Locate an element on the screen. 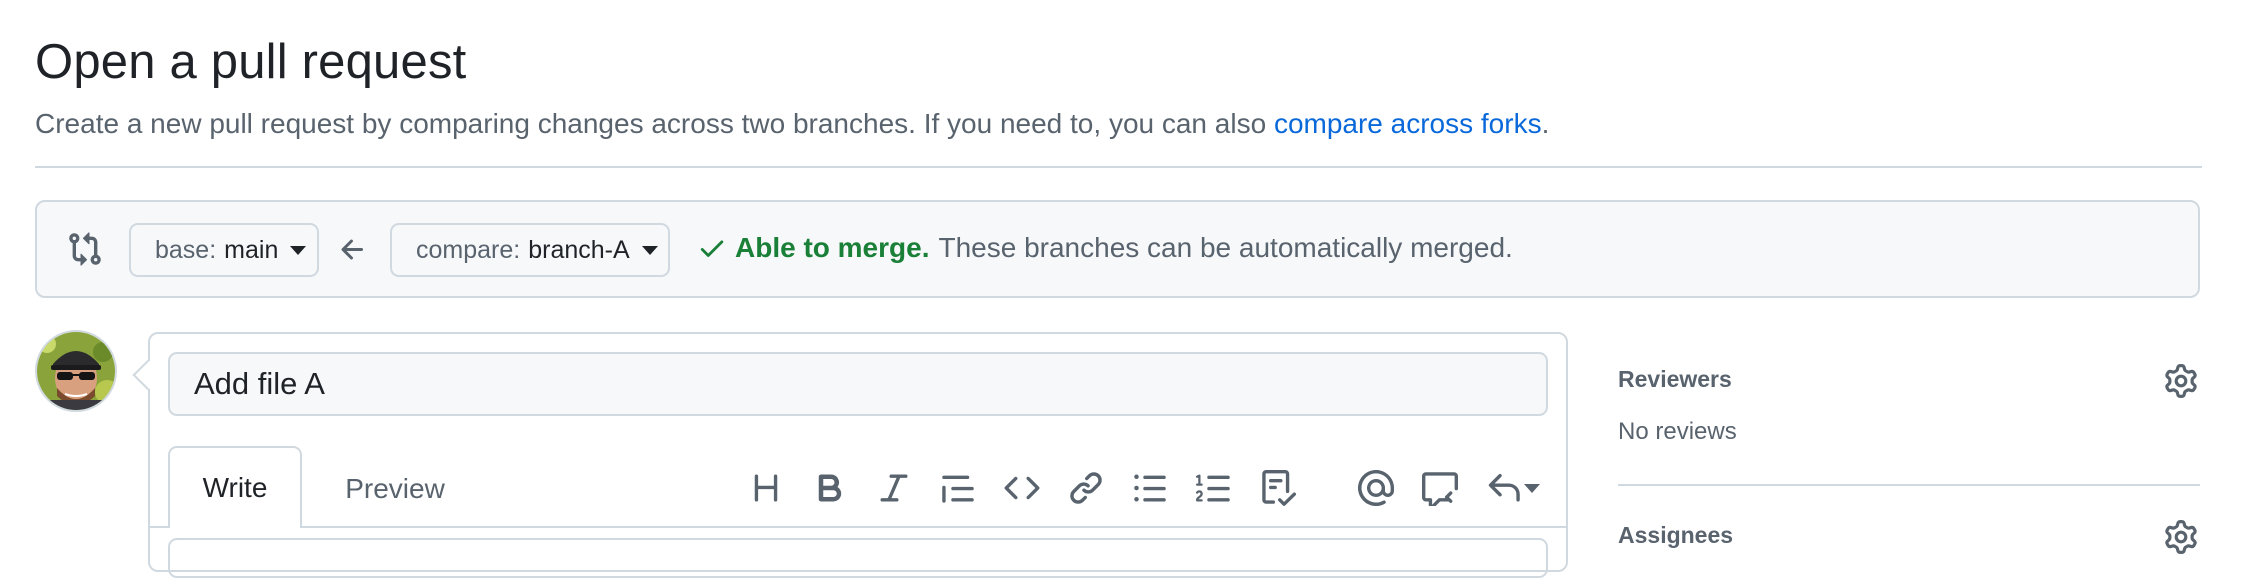 The height and width of the screenshot is (578, 2261). header-divider is located at coordinates (1118, 167).